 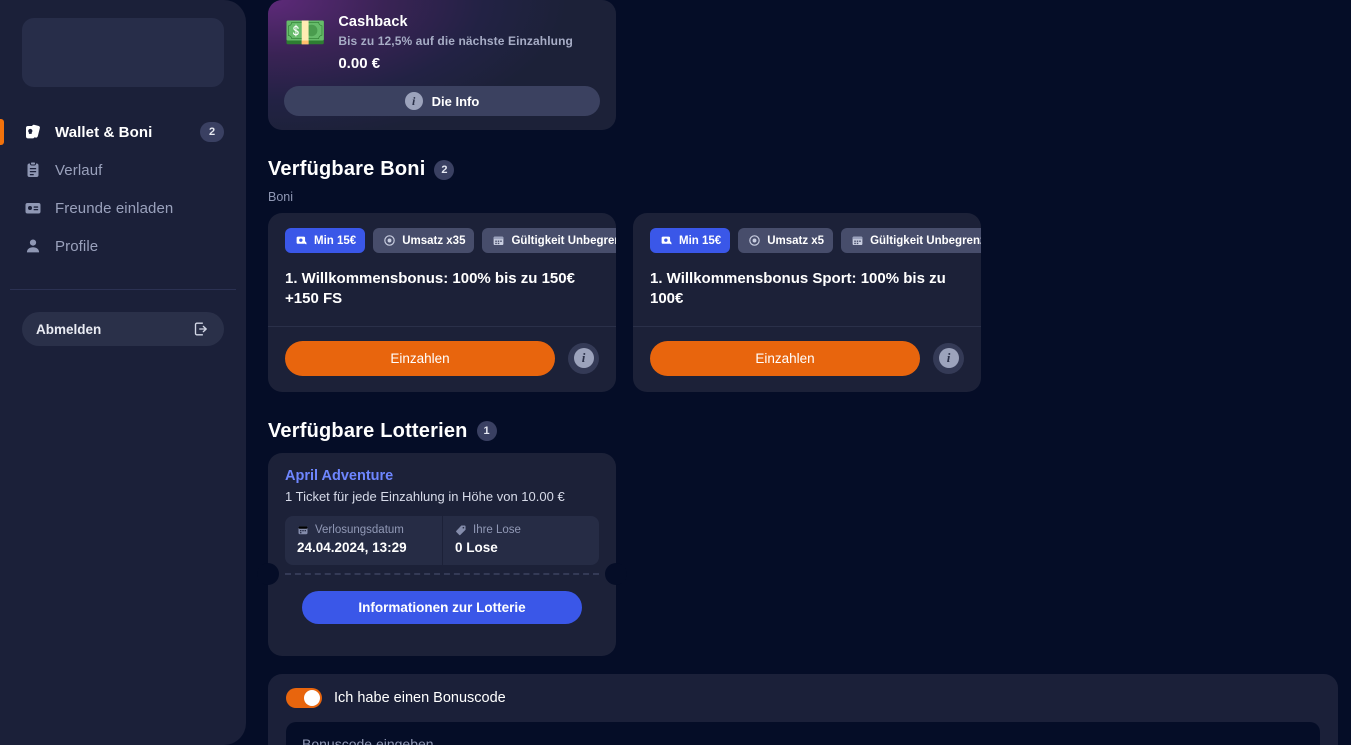 What do you see at coordinates (803, 697) in the screenshot?
I see `bonuscode-toggle-row: Ich habe einen Bonuscode` at bounding box center [803, 697].